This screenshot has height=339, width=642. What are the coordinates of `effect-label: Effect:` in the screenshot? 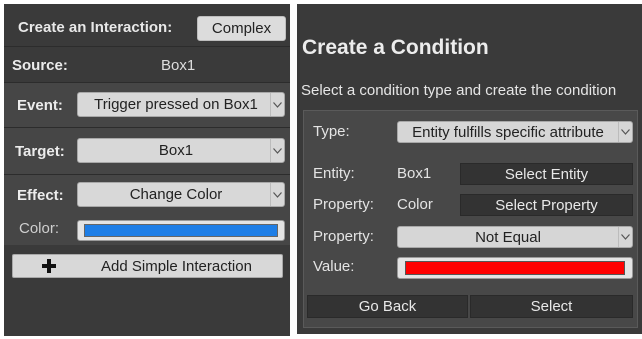 It's located at (40, 195).